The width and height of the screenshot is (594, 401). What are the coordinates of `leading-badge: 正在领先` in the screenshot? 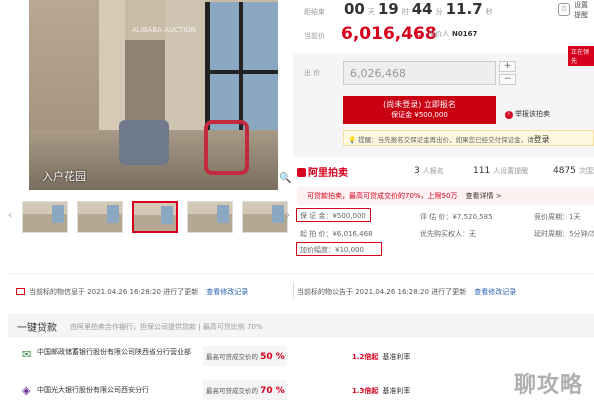 It's located at (581, 56).